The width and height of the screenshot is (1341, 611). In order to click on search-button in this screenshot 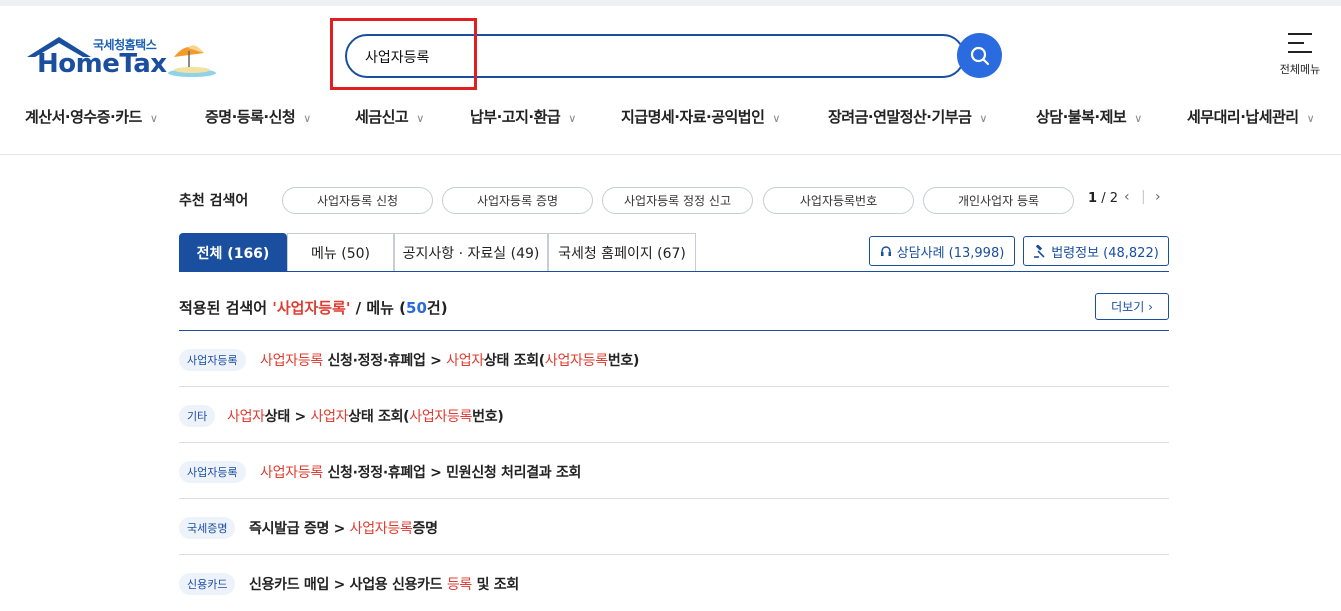, I will do `click(979, 55)`.